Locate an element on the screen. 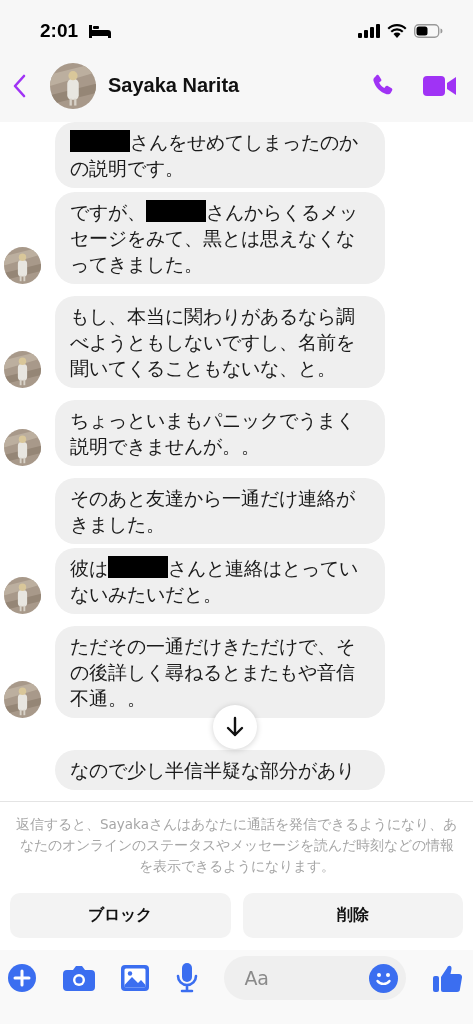 This screenshot has width=473, height=1024. message-text: さんをせめてしまったのかの説明です。 is located at coordinates (214, 155).